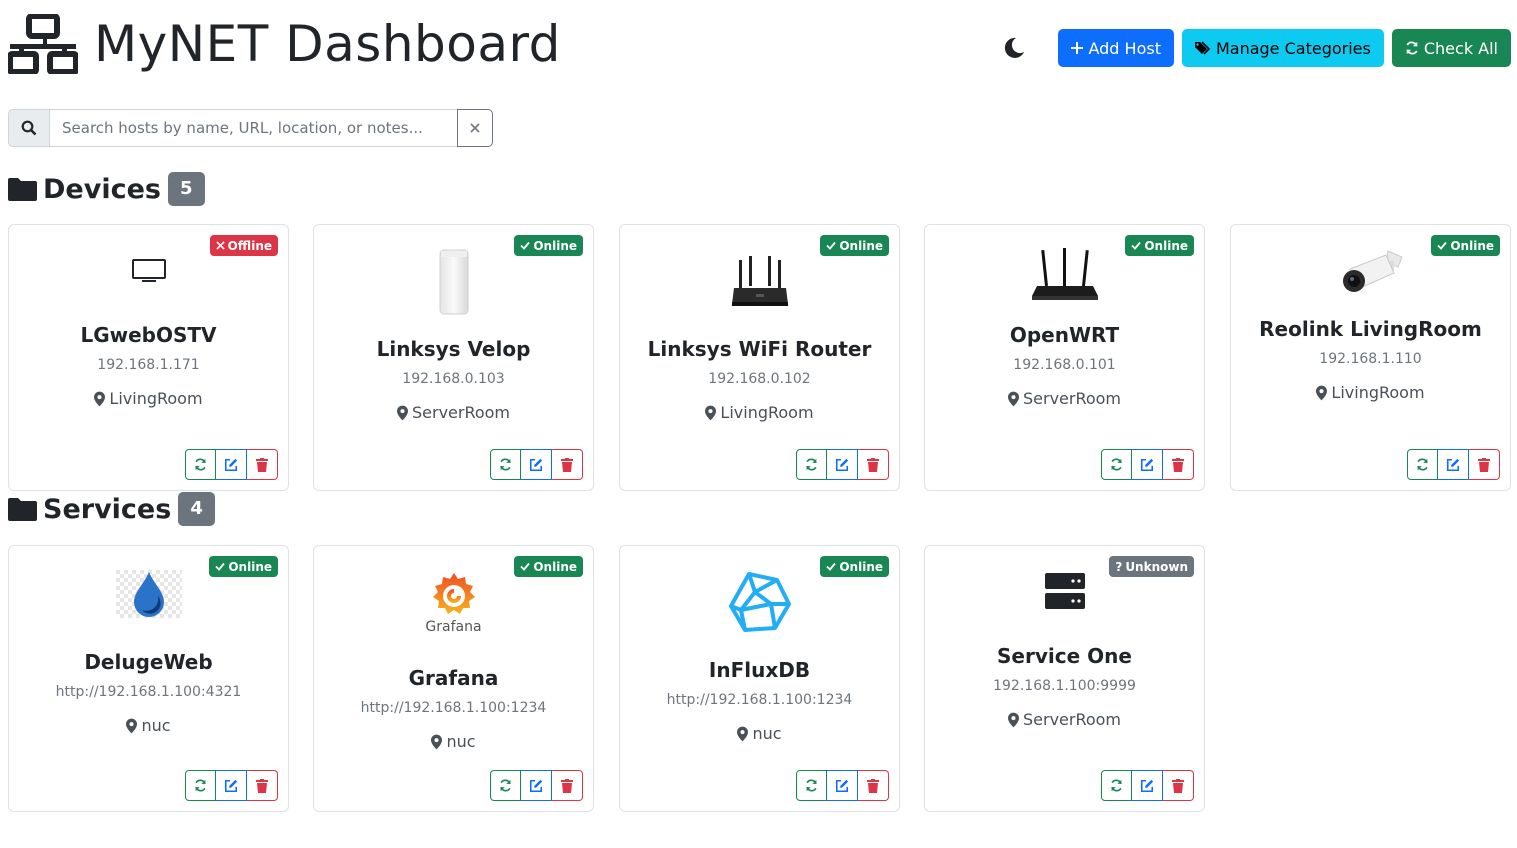  What do you see at coordinates (148, 692) in the screenshot?
I see `host-address: http://192.168.1.100:4321` at bounding box center [148, 692].